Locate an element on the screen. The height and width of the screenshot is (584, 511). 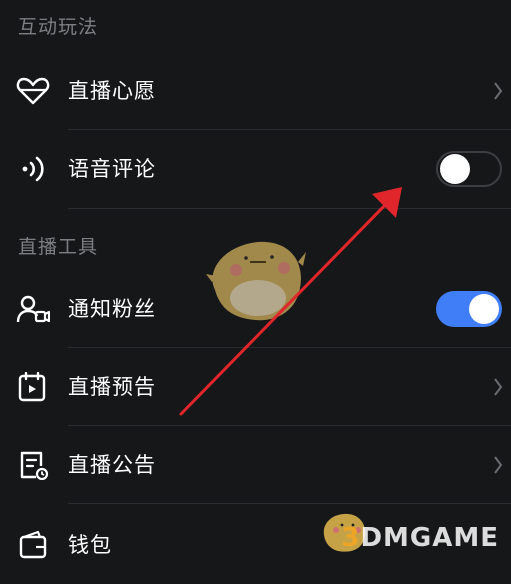
calendar-play-icon is located at coordinates (33, 386).